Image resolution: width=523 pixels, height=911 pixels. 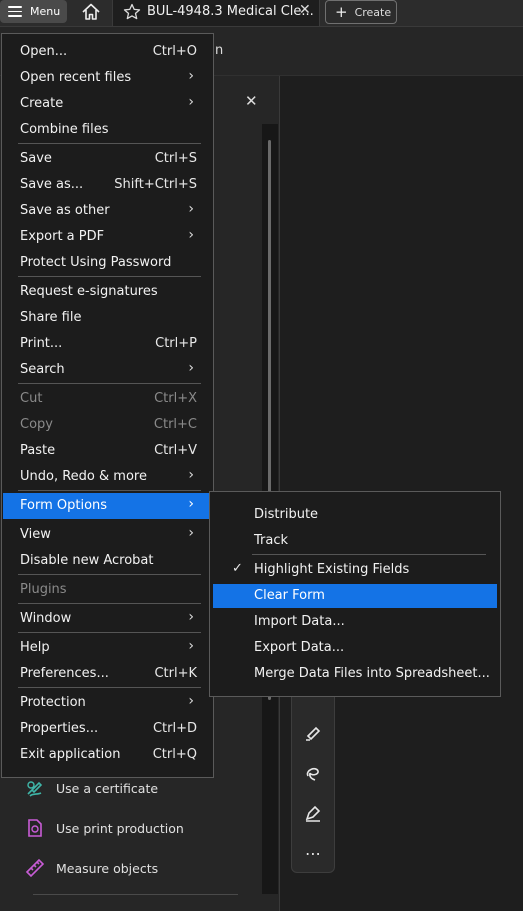 What do you see at coordinates (45, 11) in the screenshot?
I see `menu-button-label: Menu` at bounding box center [45, 11].